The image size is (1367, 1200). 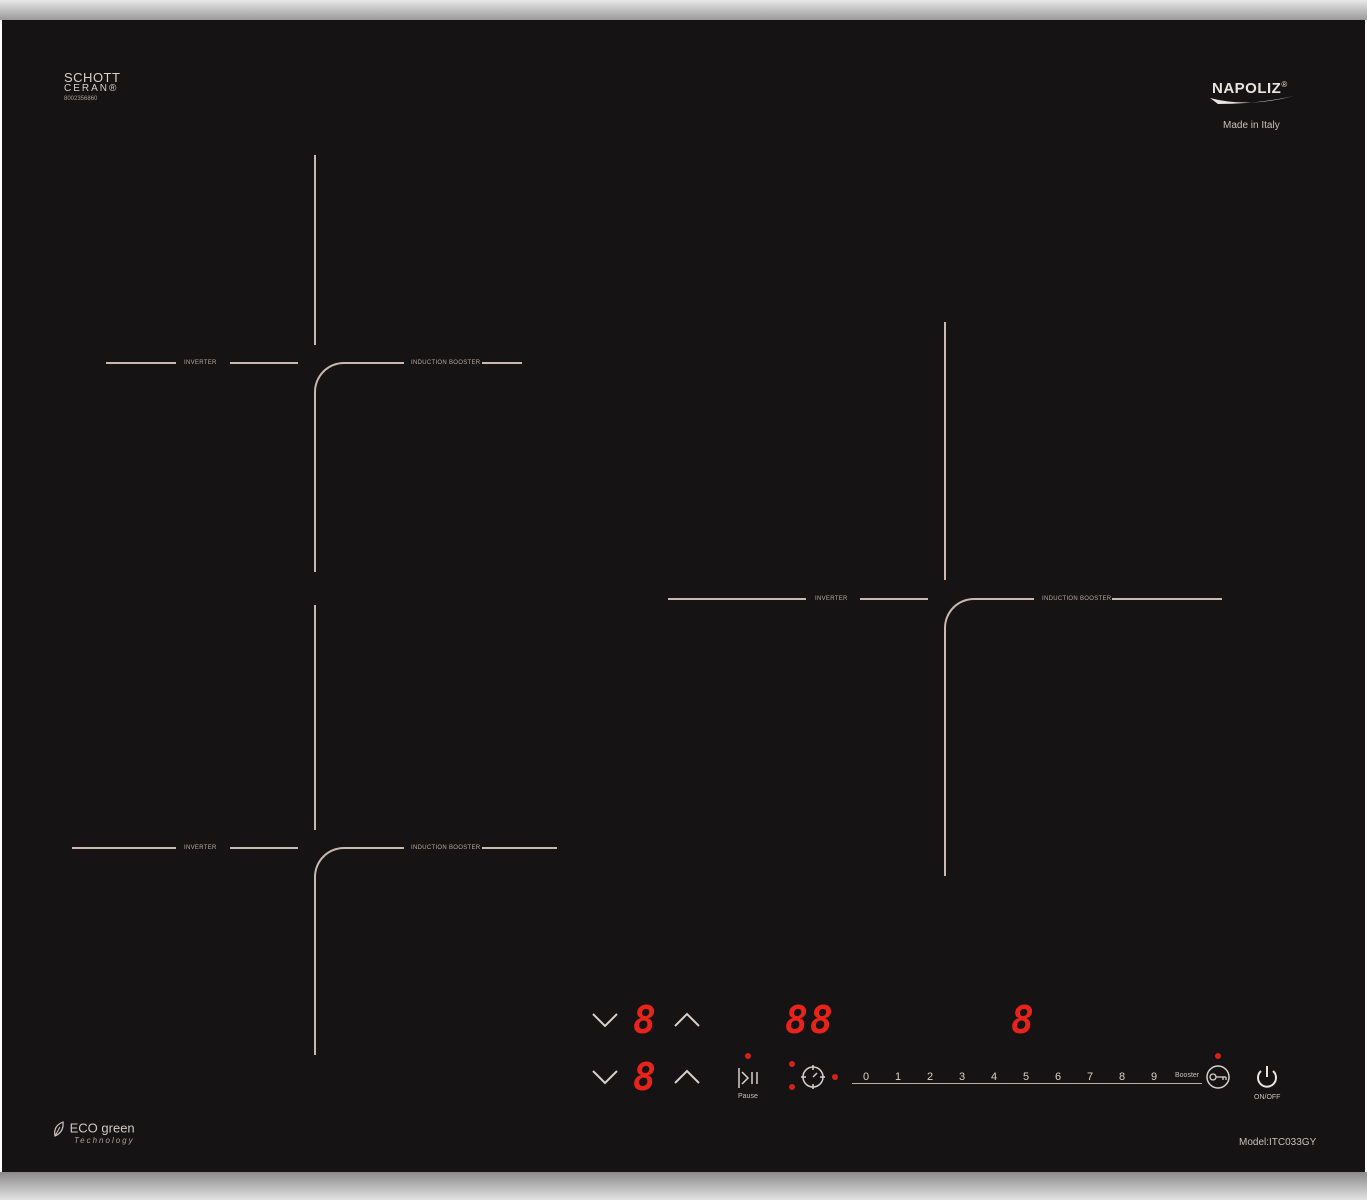 I want to click on zone1-vertical-bottom, so click(x=315, y=482).